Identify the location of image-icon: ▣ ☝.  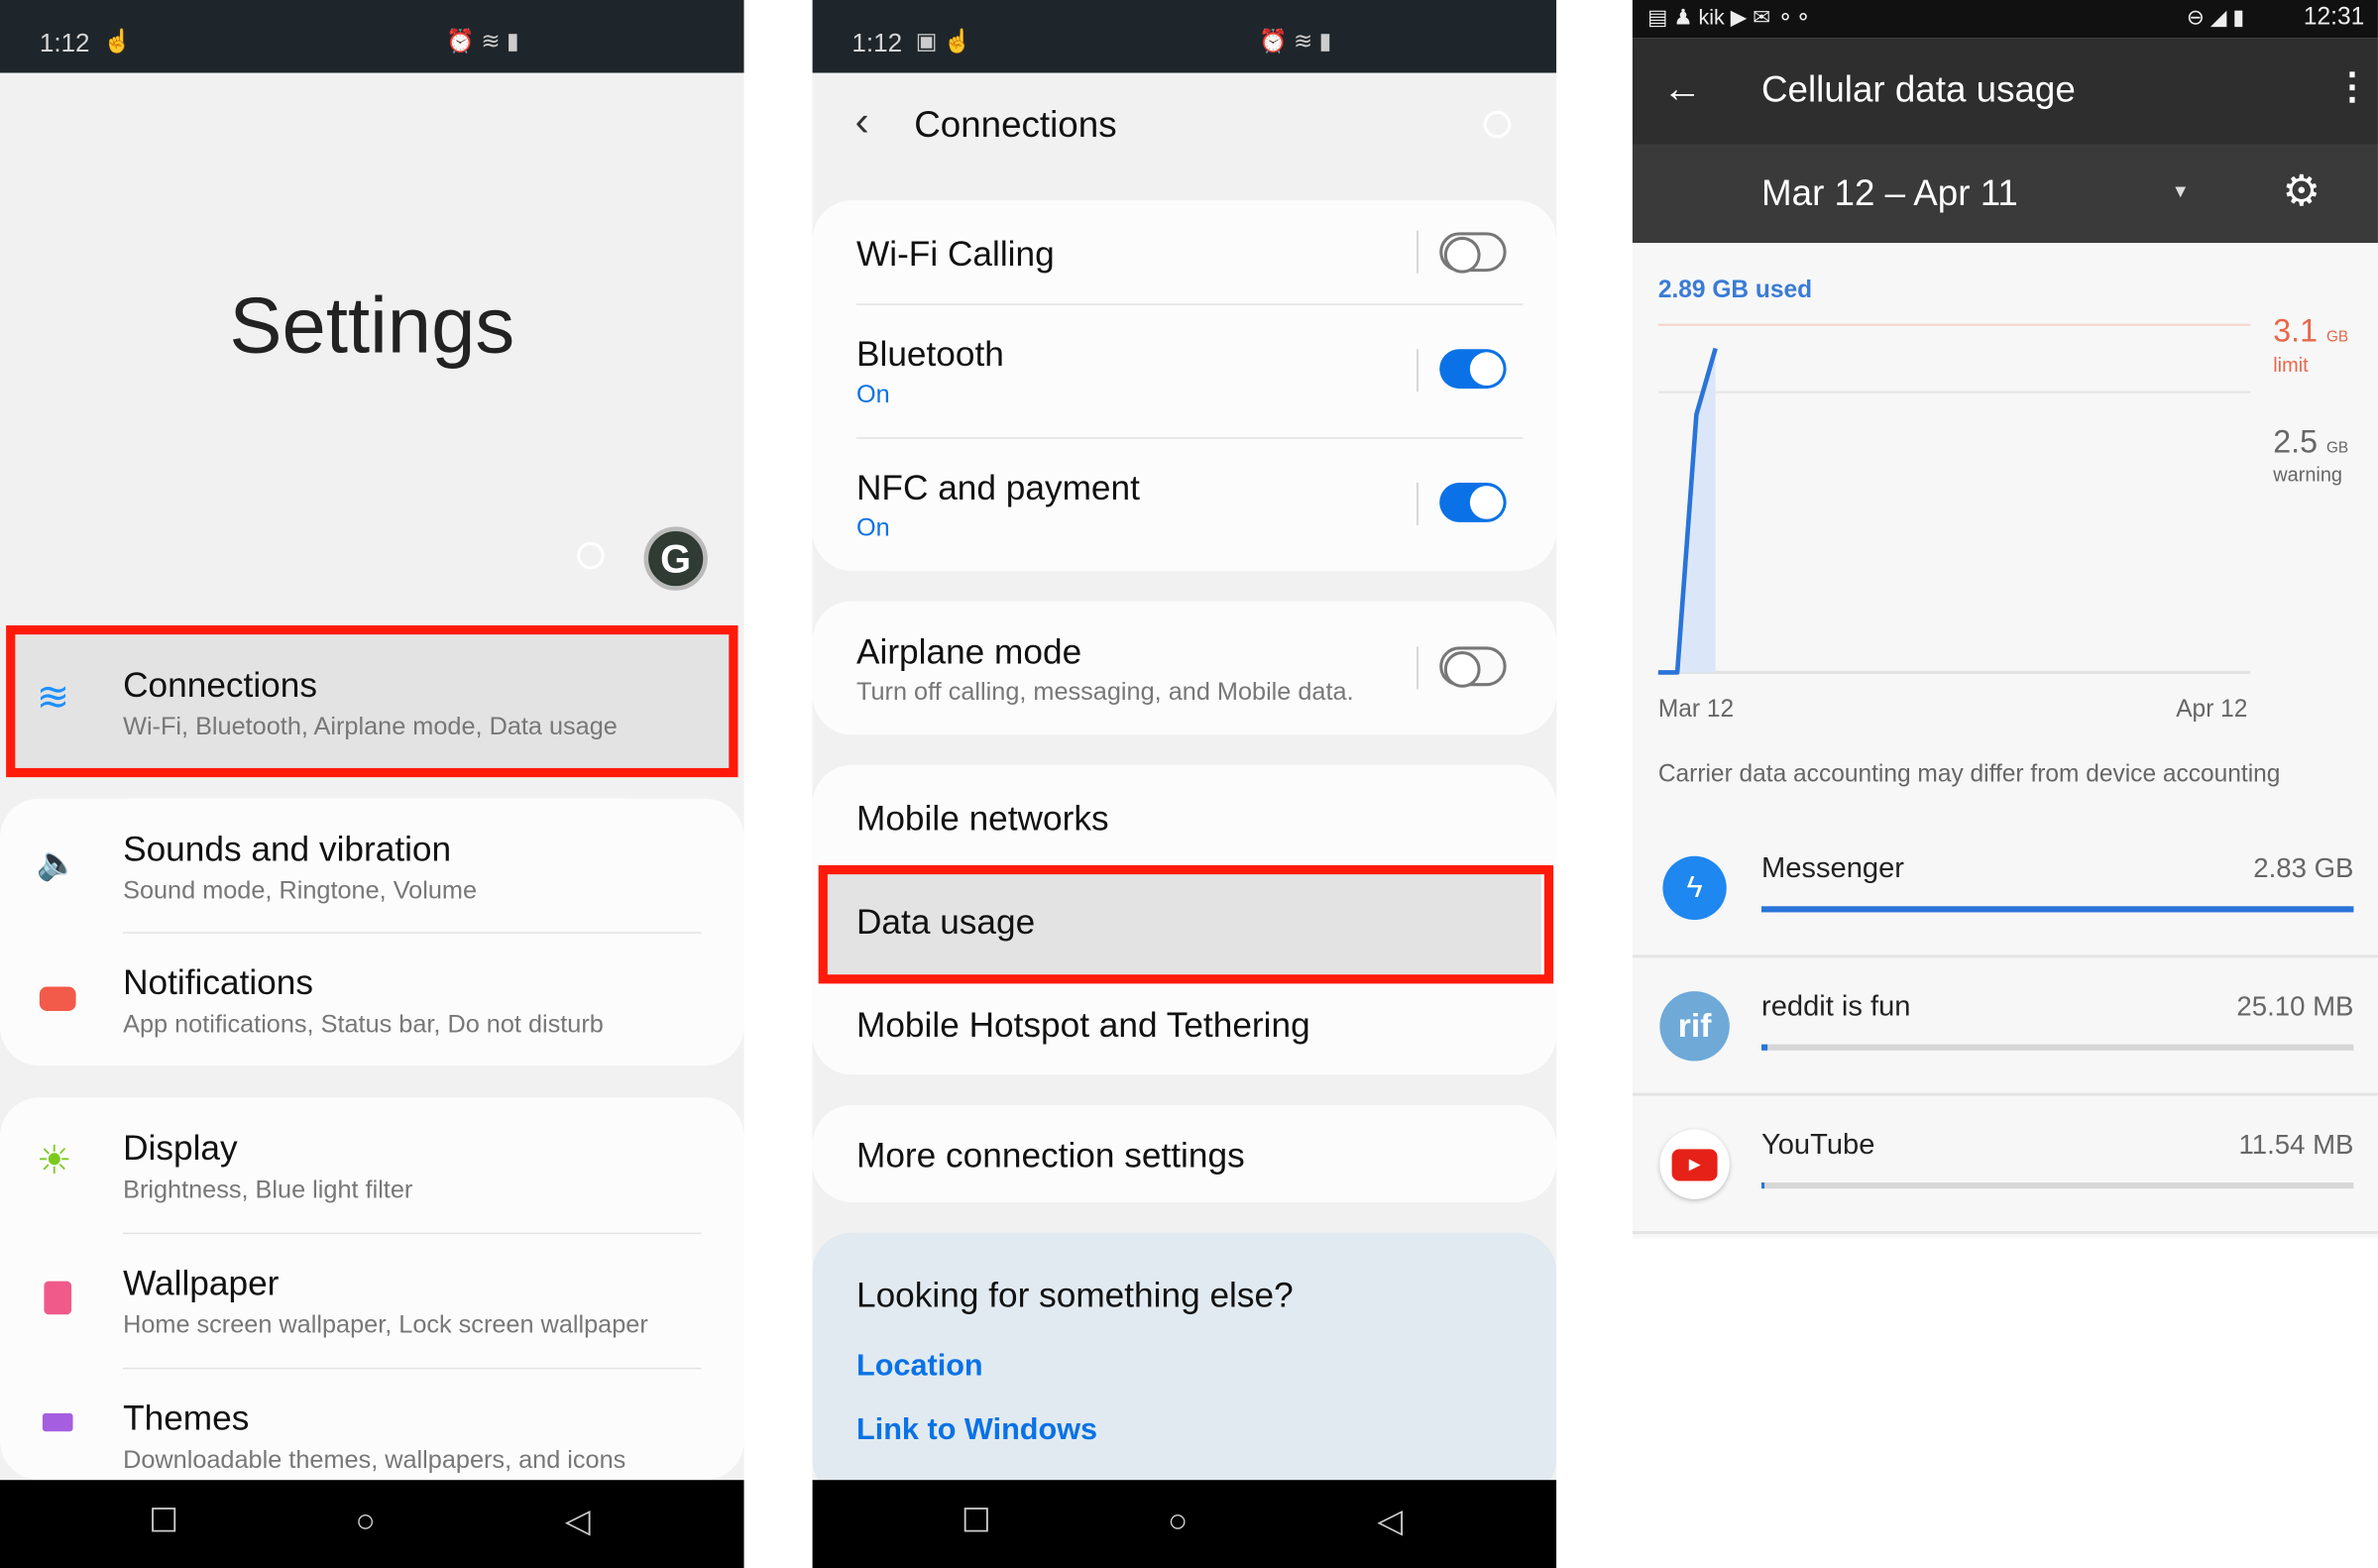
(943, 42).